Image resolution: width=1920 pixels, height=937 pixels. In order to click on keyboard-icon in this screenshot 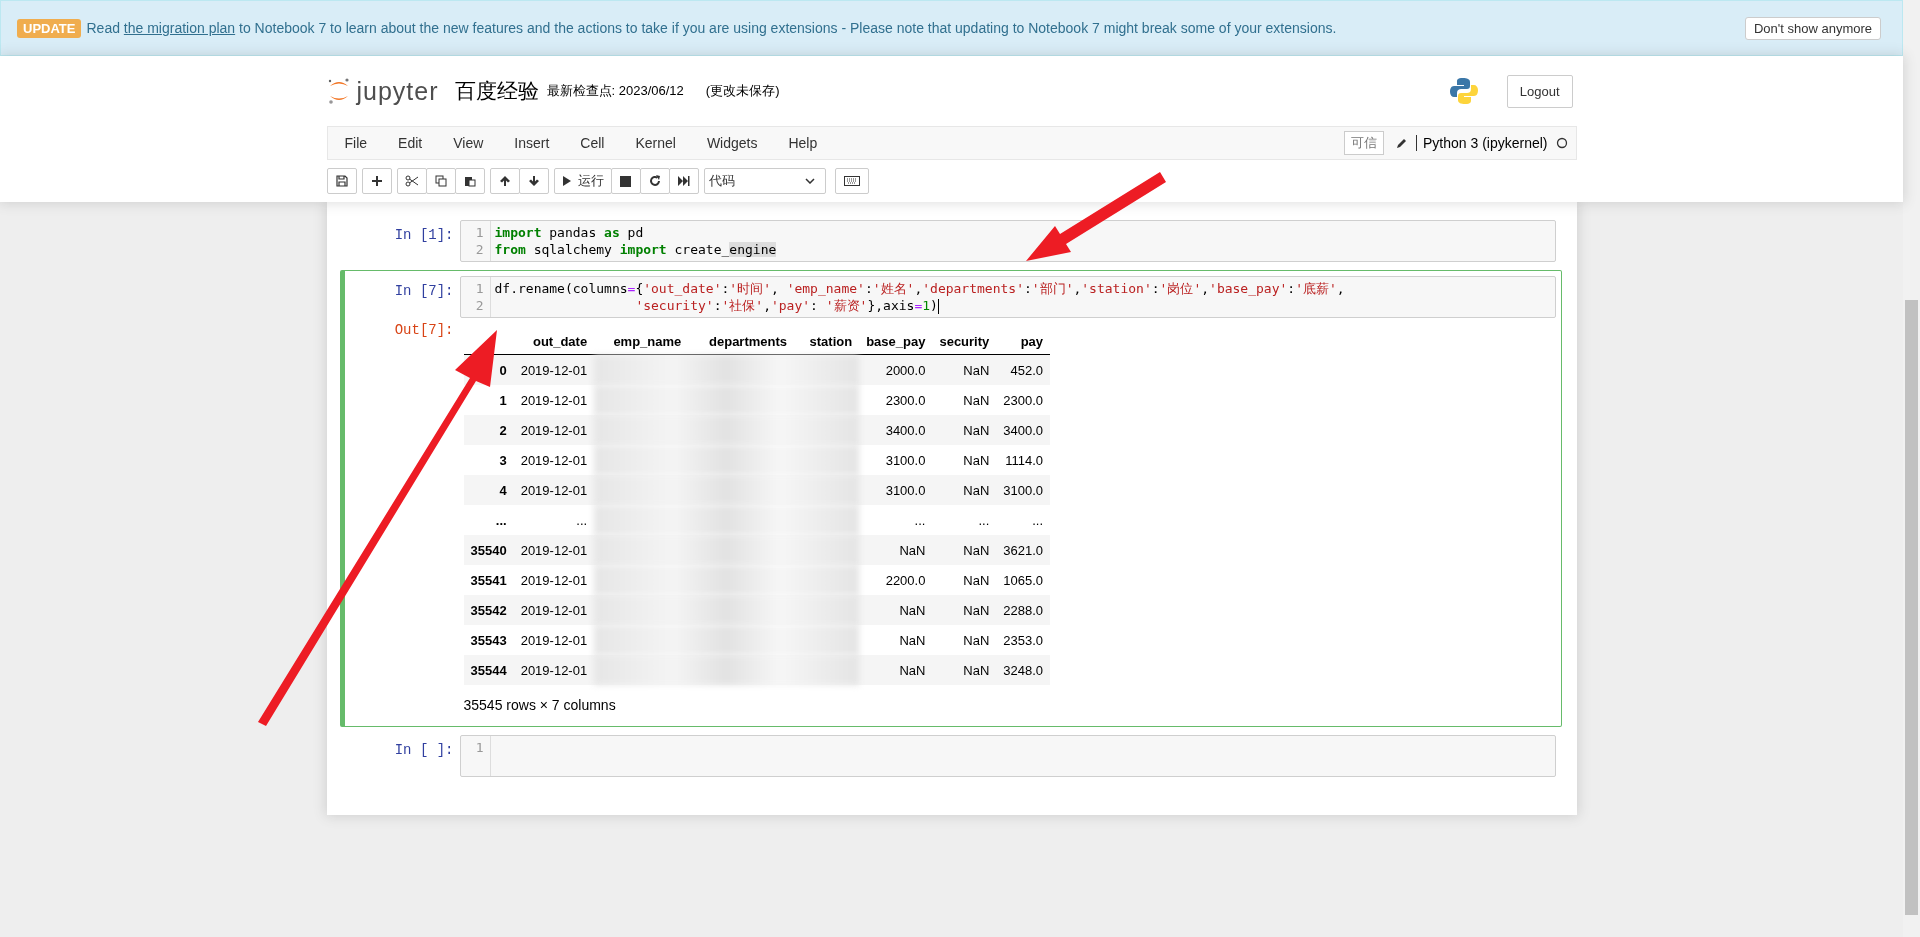, I will do `click(851, 181)`.